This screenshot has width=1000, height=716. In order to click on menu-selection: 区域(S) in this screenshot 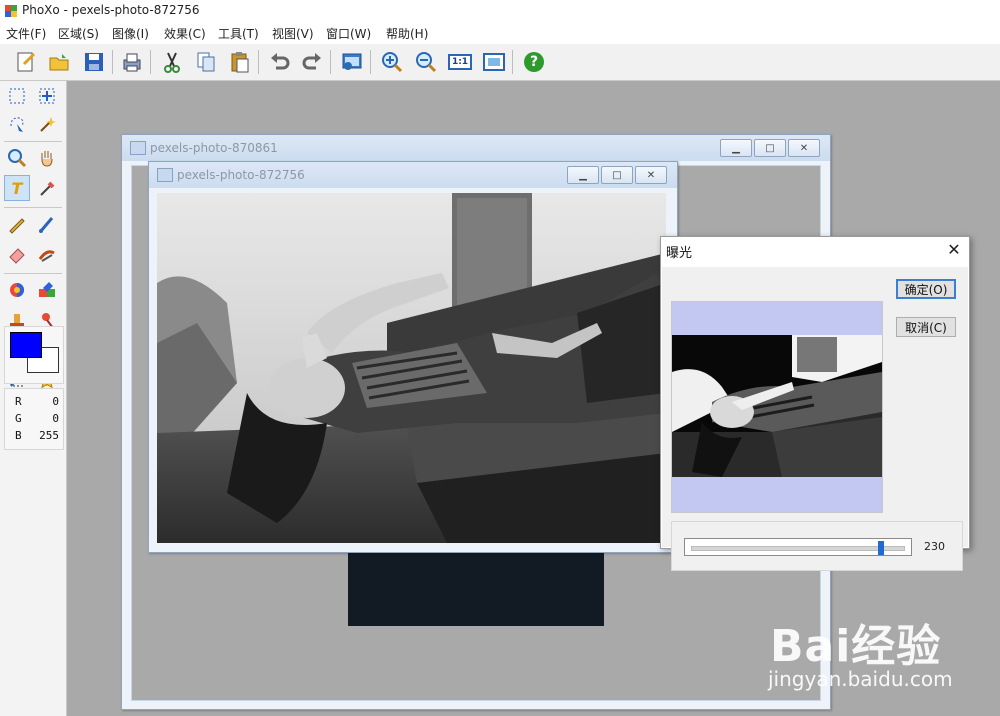, I will do `click(78, 33)`.